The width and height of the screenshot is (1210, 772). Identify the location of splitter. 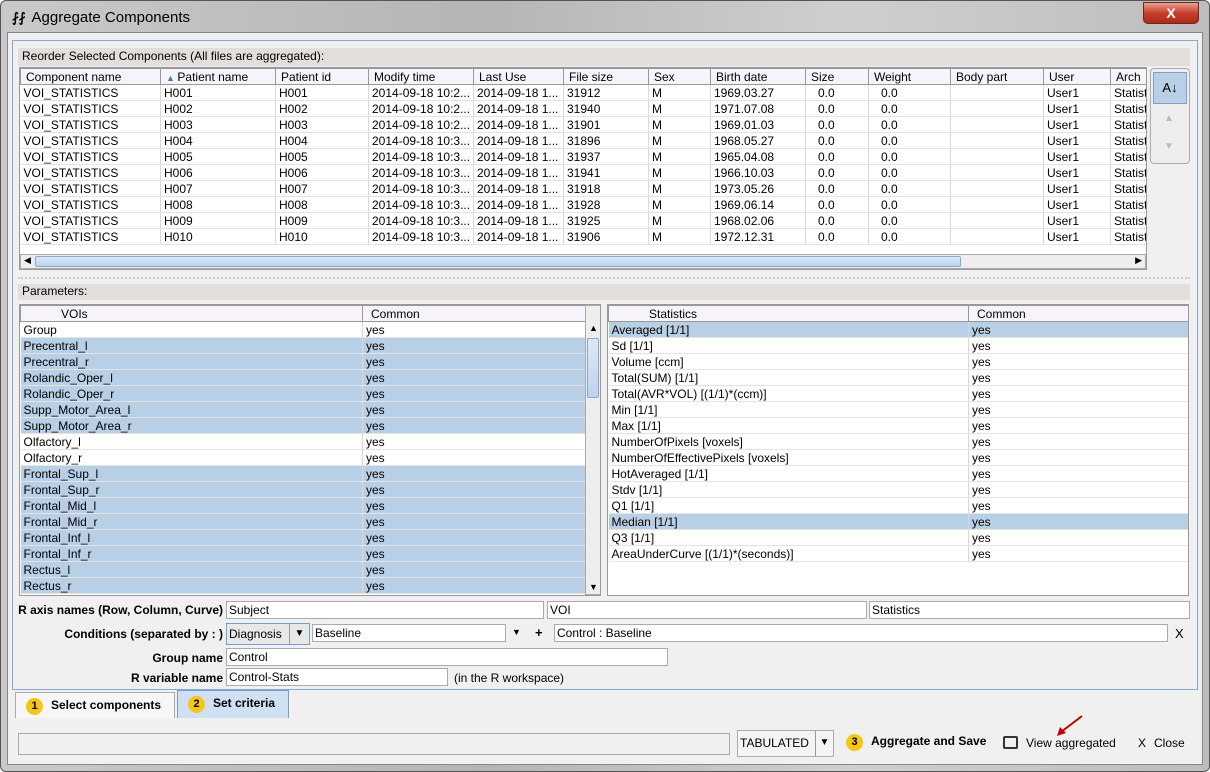
(604, 278).